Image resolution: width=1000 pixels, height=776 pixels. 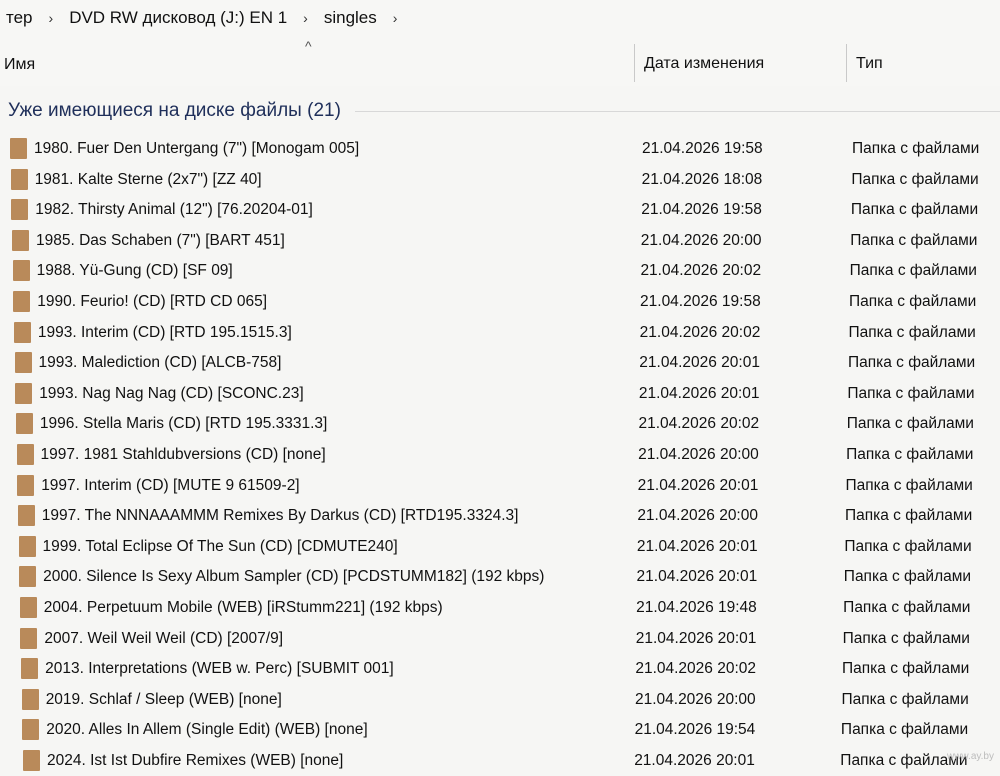 What do you see at coordinates (164, 638) in the screenshot?
I see `file-name: 2007. Weil Weil Weil (CD) [2007/9]` at bounding box center [164, 638].